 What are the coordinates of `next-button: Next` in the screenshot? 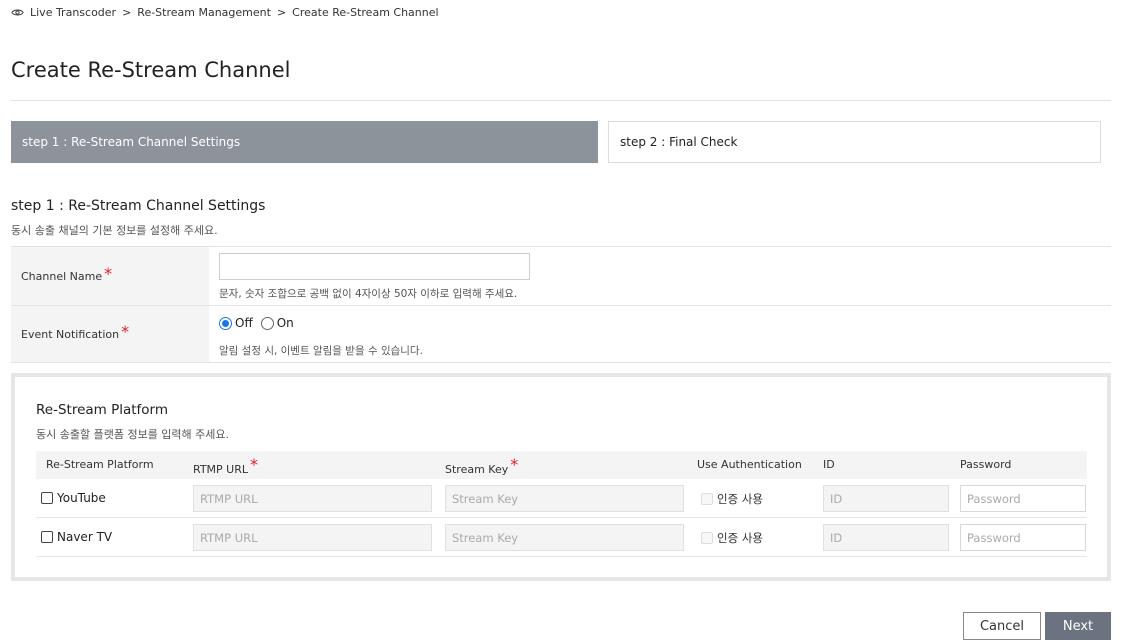 It's located at (1078, 626).